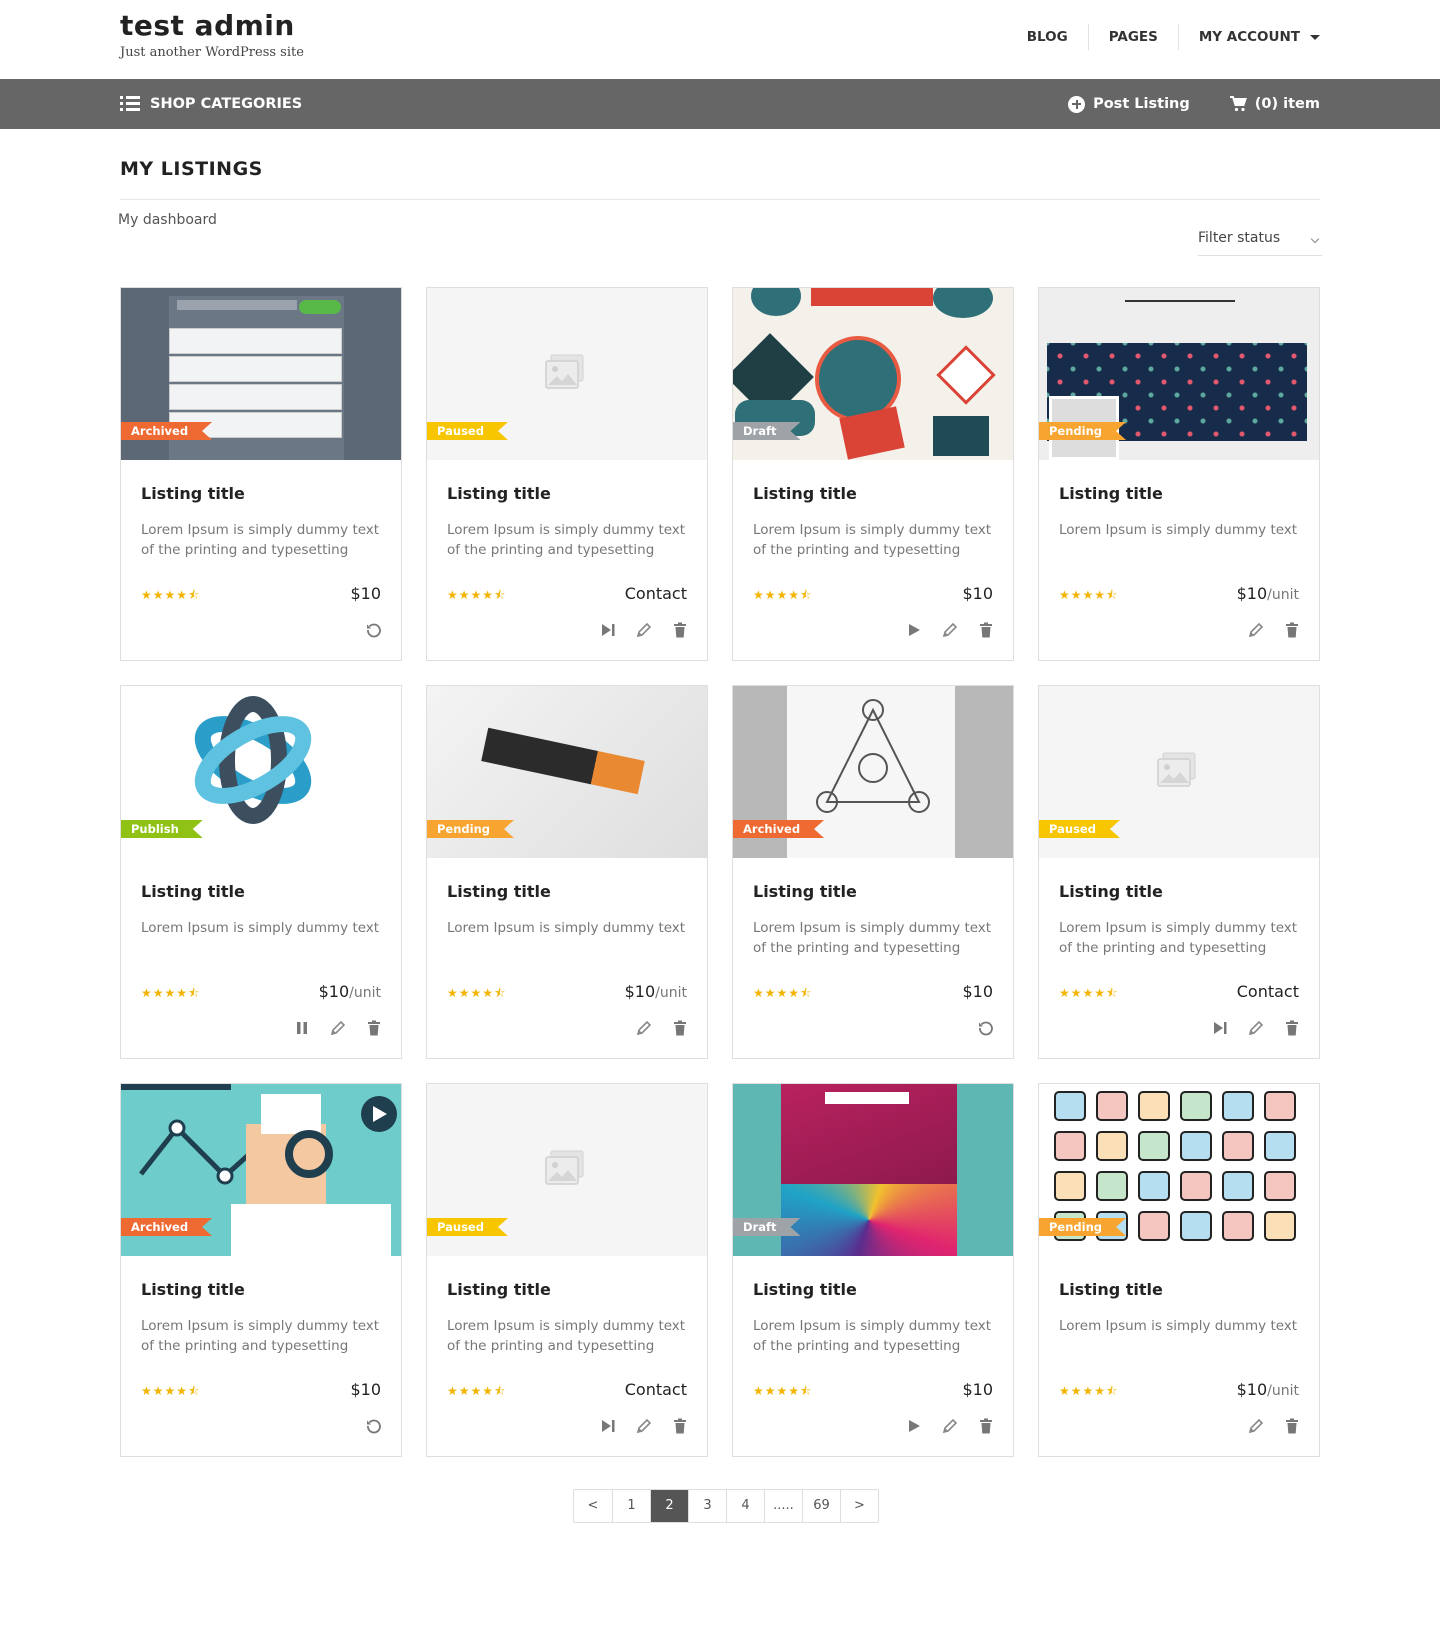 This screenshot has width=1440, height=1628. What do you see at coordinates (260, 928) in the screenshot?
I see `listing-description: Lorem Ipsum is simply dummy text` at bounding box center [260, 928].